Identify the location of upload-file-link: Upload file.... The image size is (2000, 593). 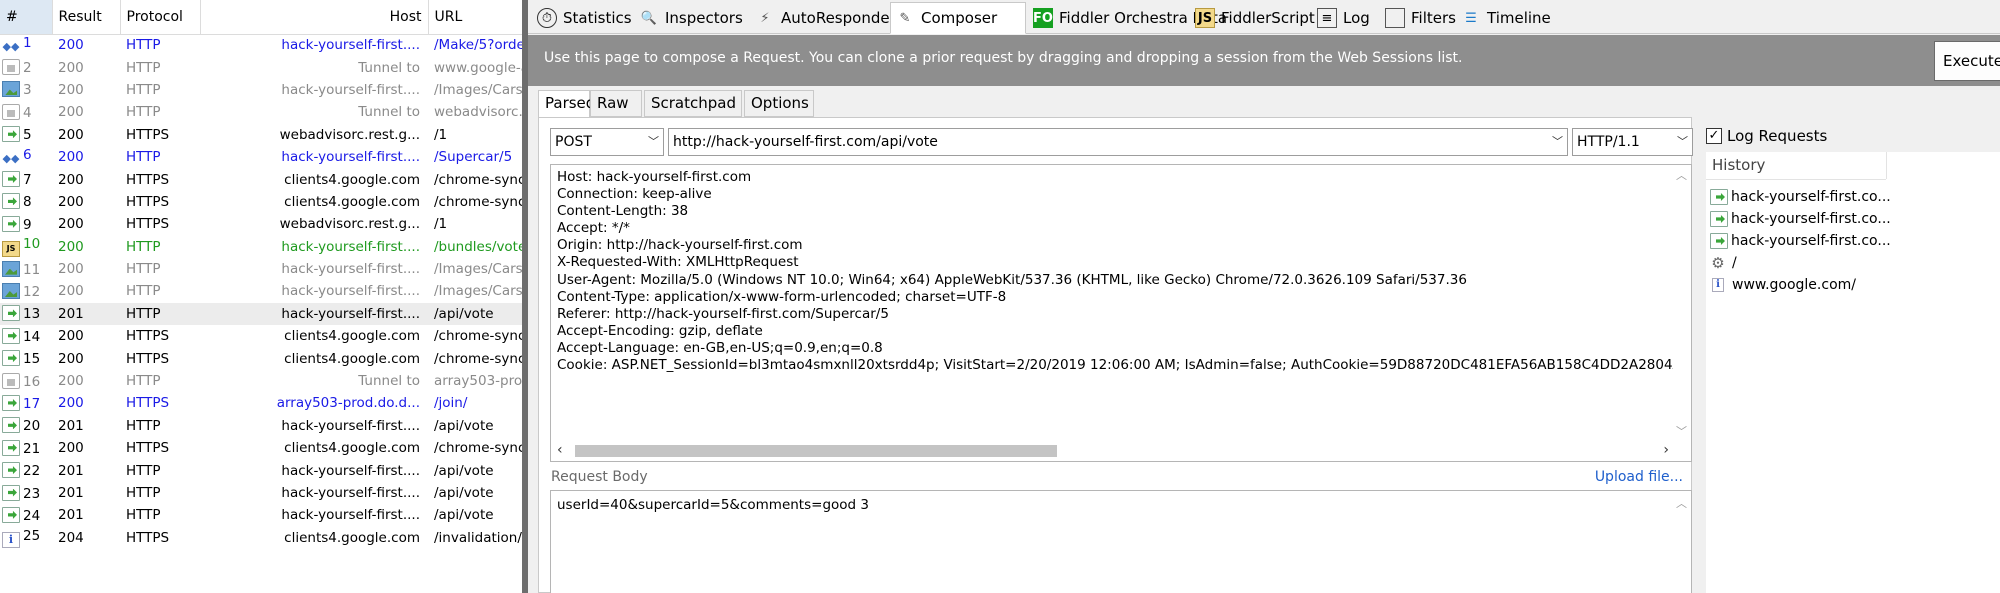
(1639, 477).